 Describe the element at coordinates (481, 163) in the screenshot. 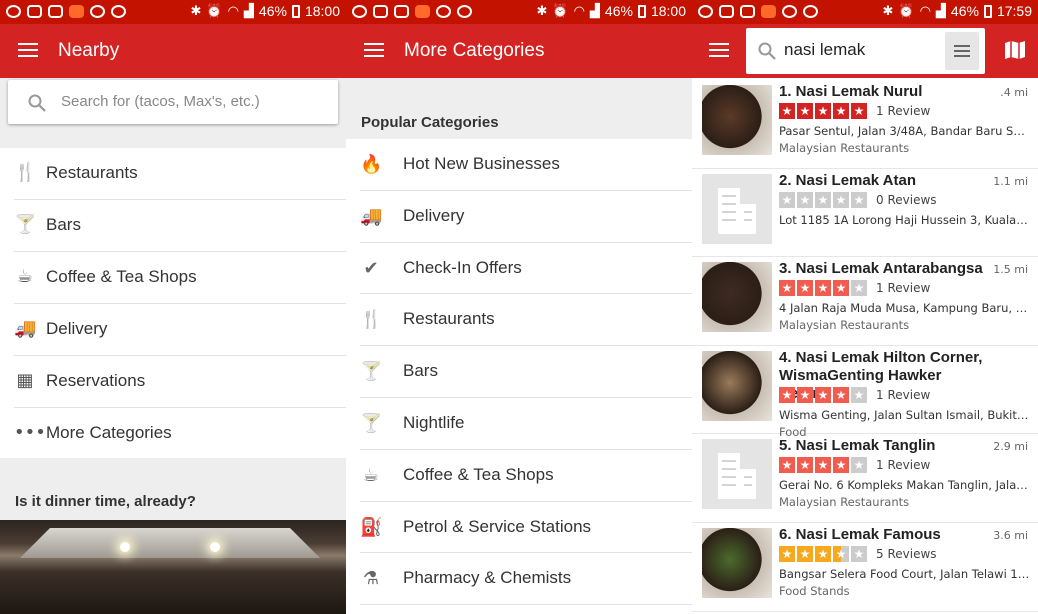

I see `category-label: Hot New Businesses` at that location.